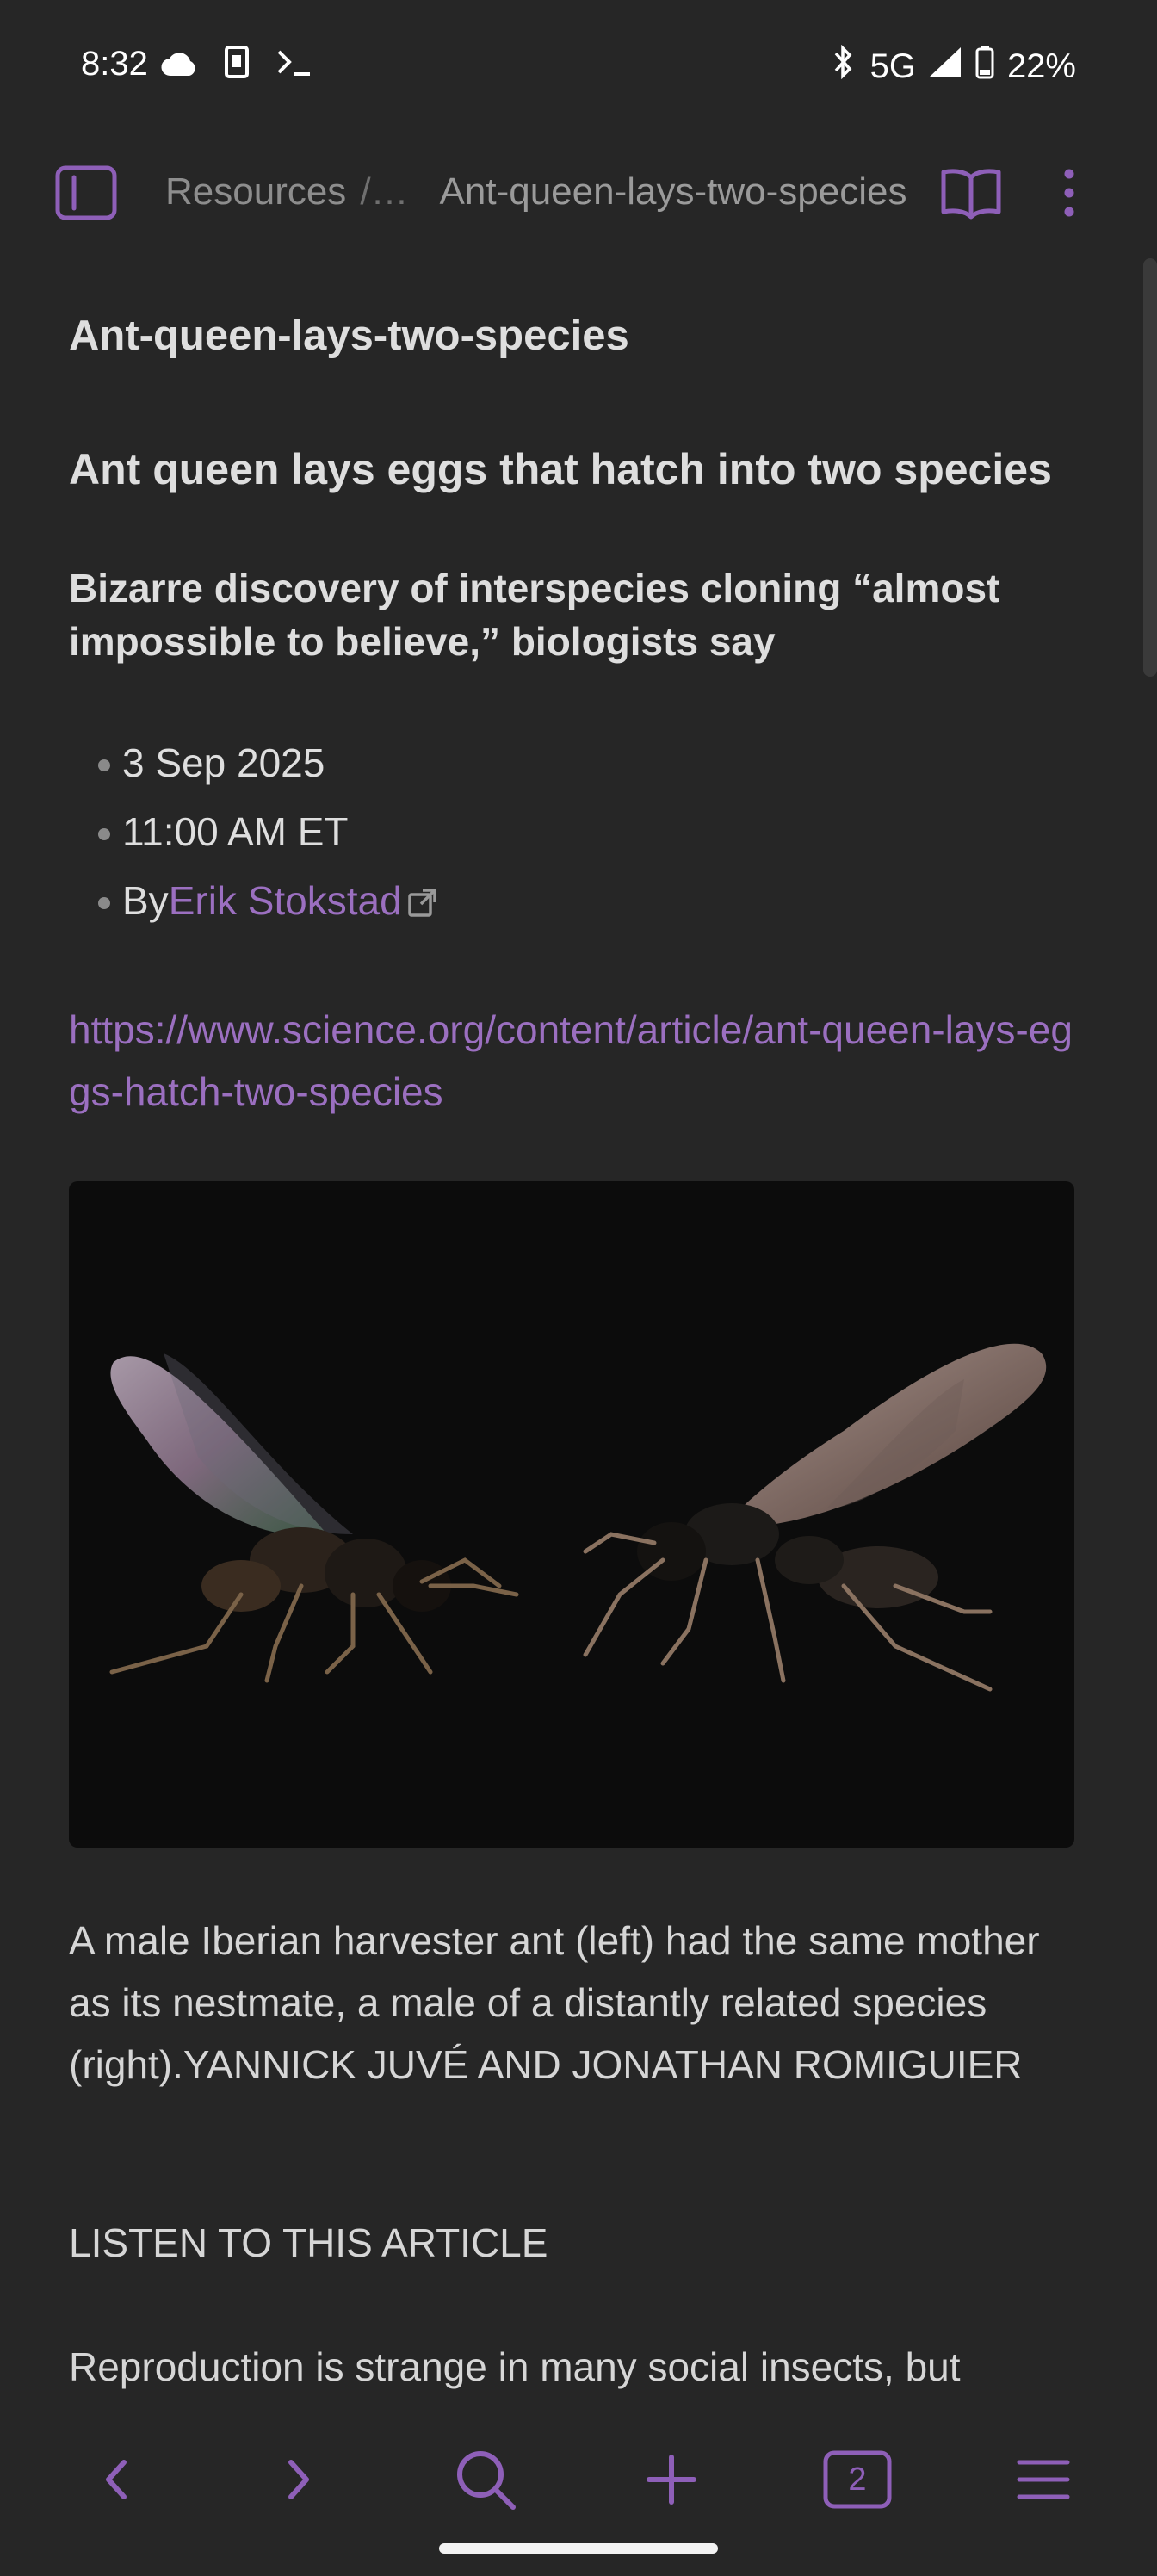  Describe the element at coordinates (844, 66) in the screenshot. I see `bluetooth-icon` at that location.